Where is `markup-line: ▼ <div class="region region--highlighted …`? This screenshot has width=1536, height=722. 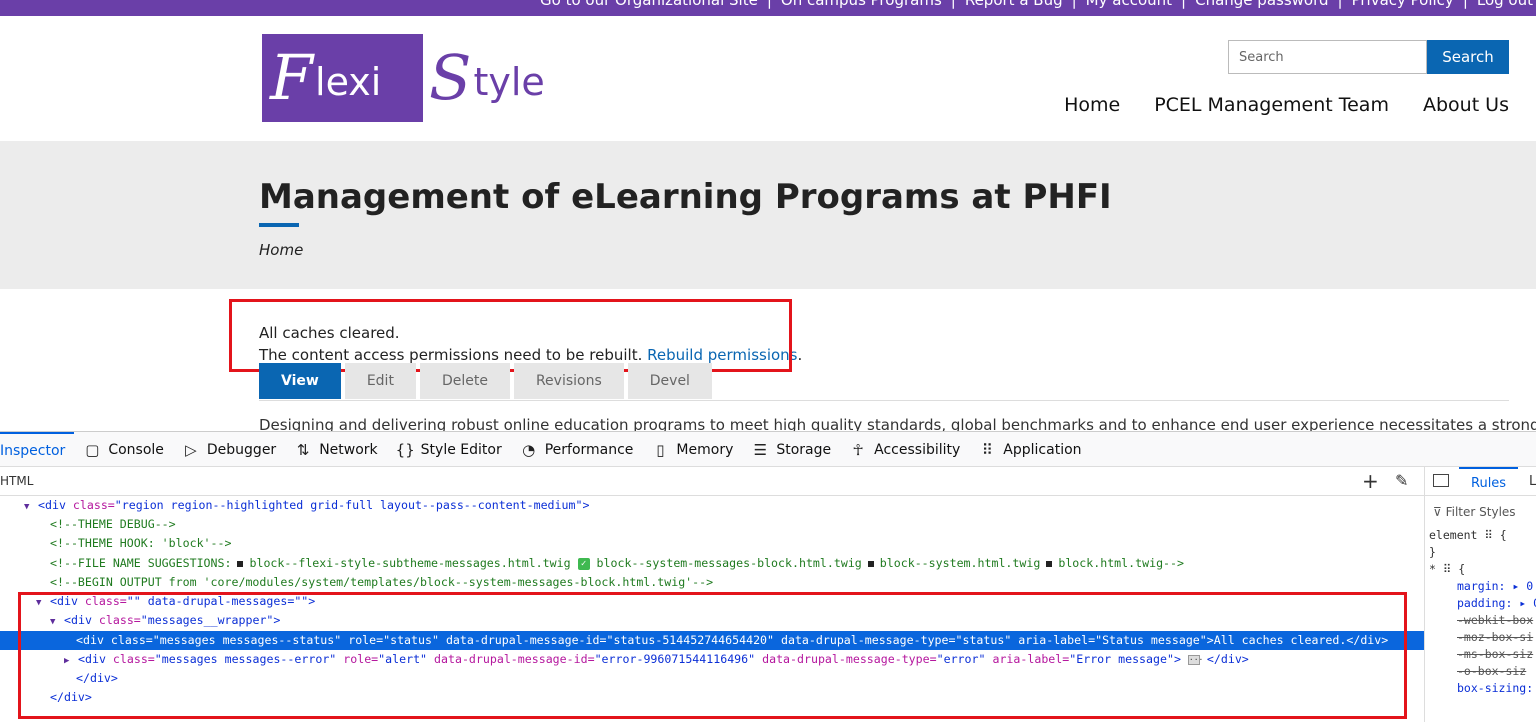 markup-line: ▼ <div class="region region--highlighted … is located at coordinates (712, 505).